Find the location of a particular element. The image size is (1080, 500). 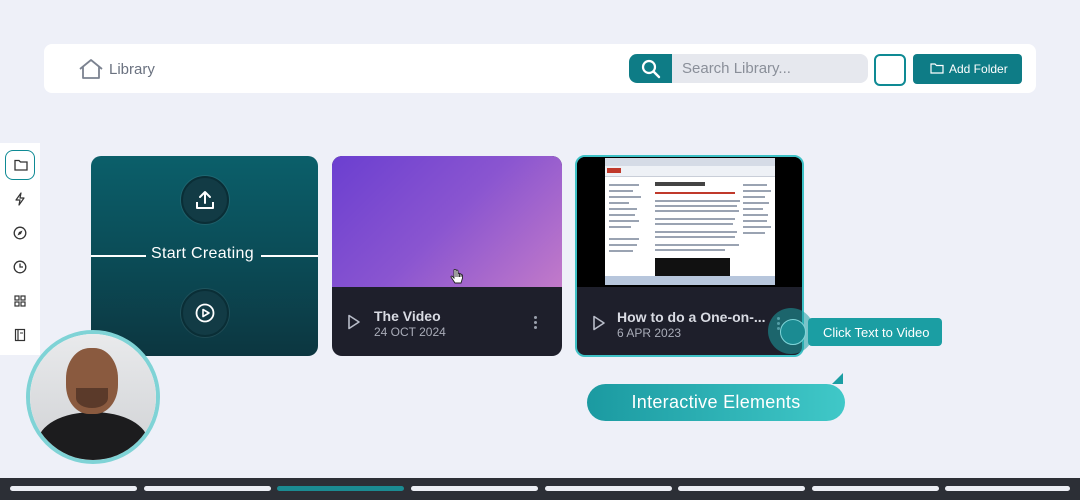

compass-icon is located at coordinates (20, 233).